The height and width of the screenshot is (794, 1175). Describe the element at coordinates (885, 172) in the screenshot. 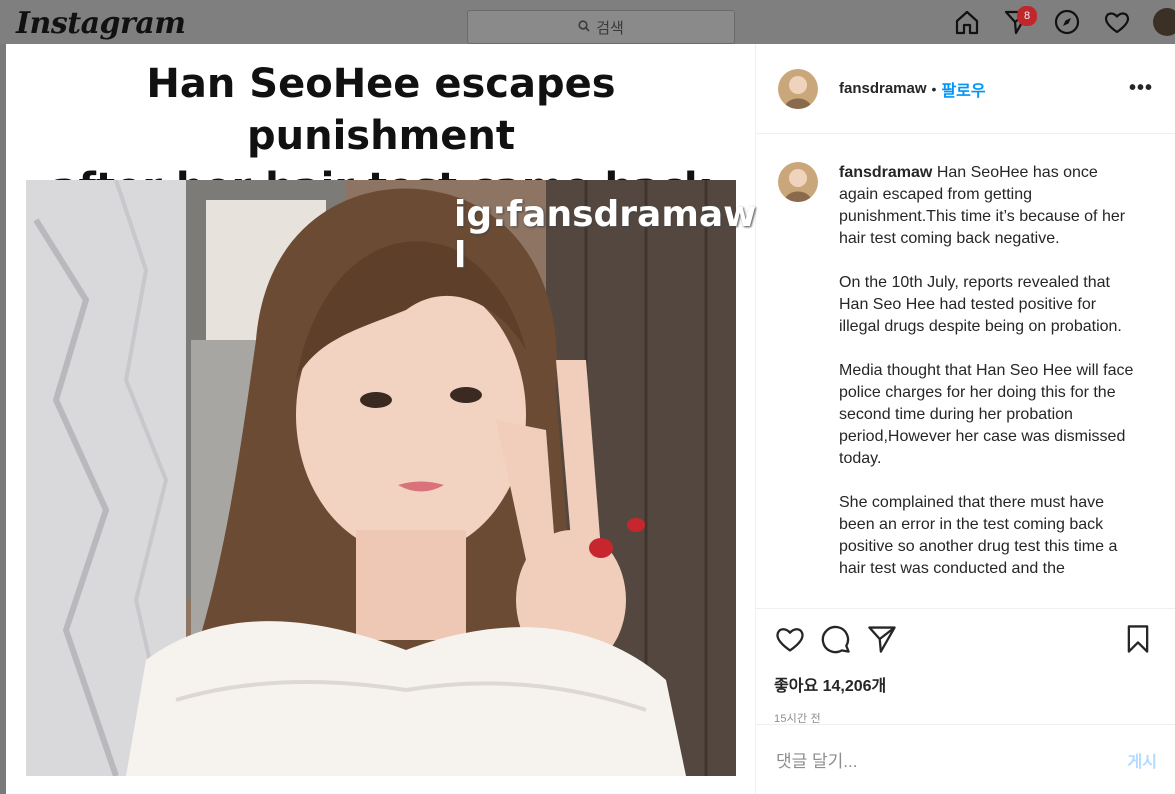

I see `caption-username: fansdramaw` at that location.